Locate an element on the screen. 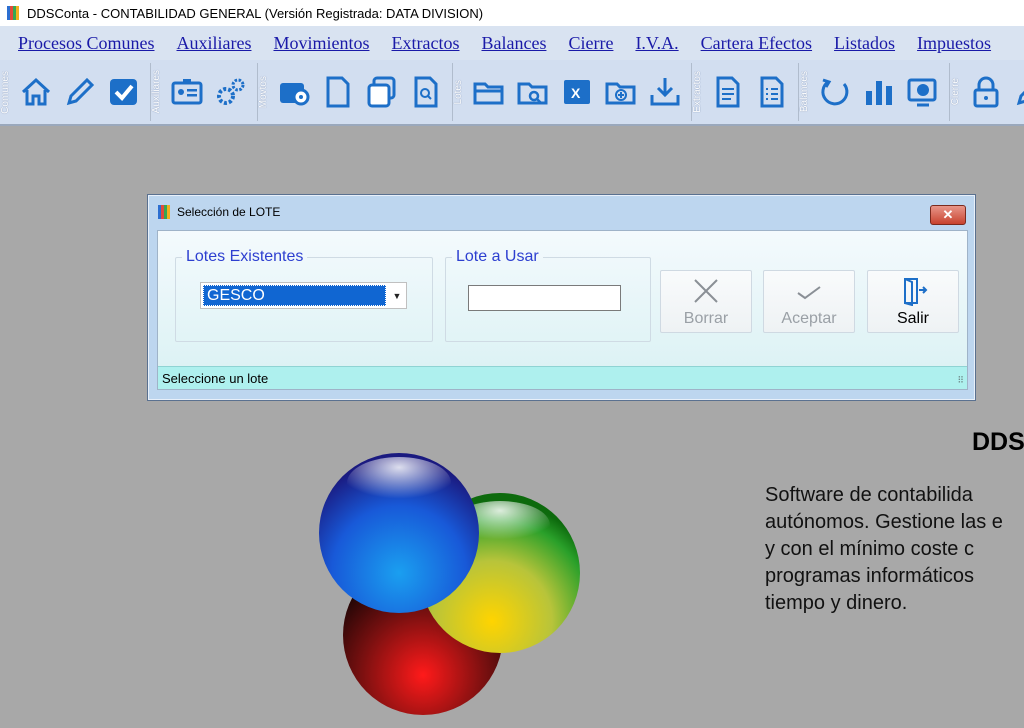 Image resolution: width=1024 pixels, height=728 pixels. document-icon is located at coordinates (338, 92).